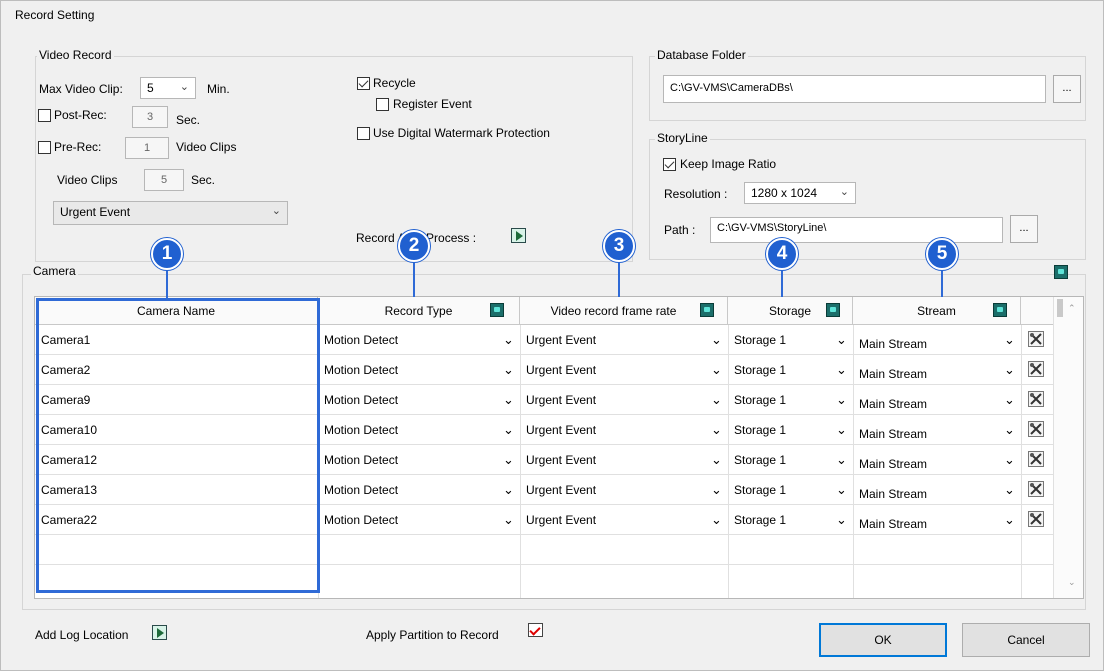 This screenshot has width=1104, height=671. Describe the element at coordinates (883, 640) in the screenshot. I see `ok-button: OK` at that location.